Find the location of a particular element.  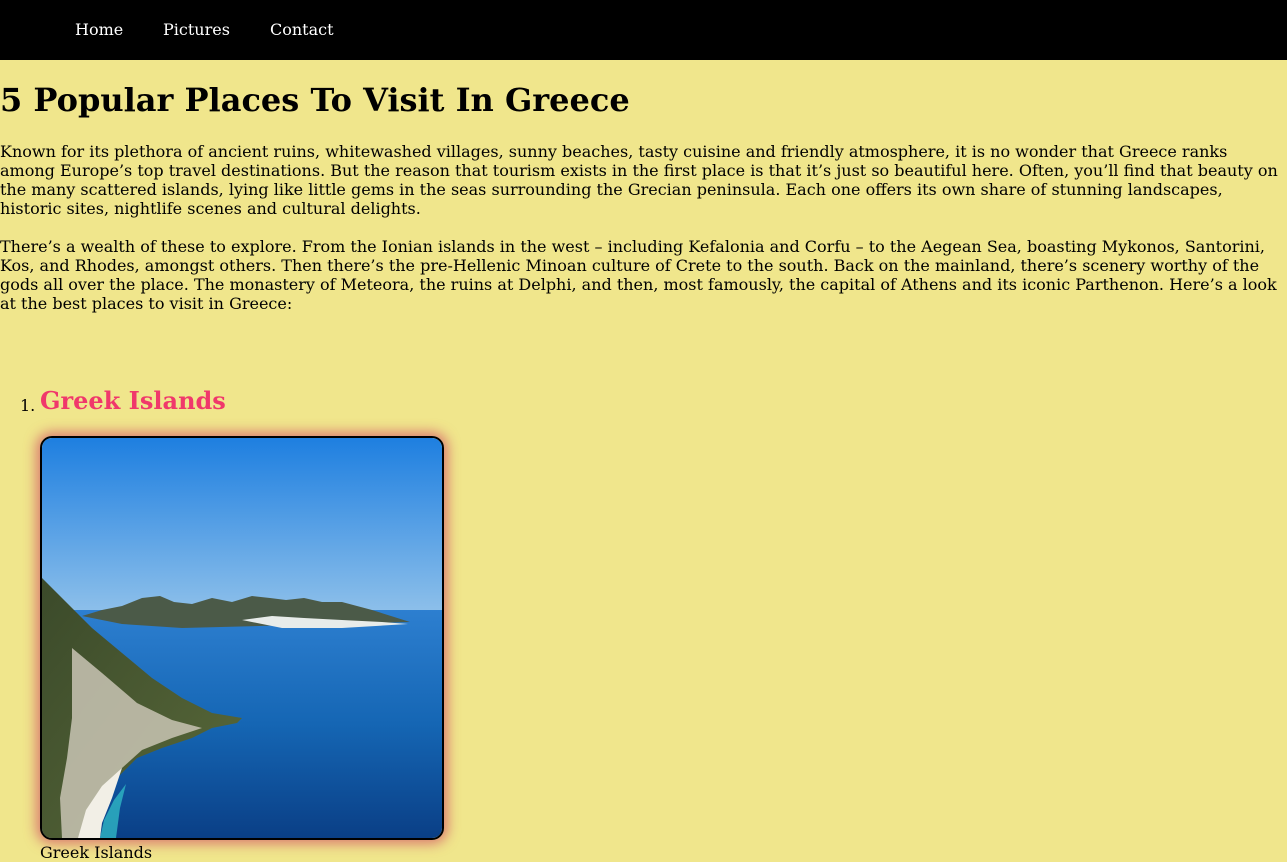

nav-link-contact: Contact is located at coordinates (302, 30).